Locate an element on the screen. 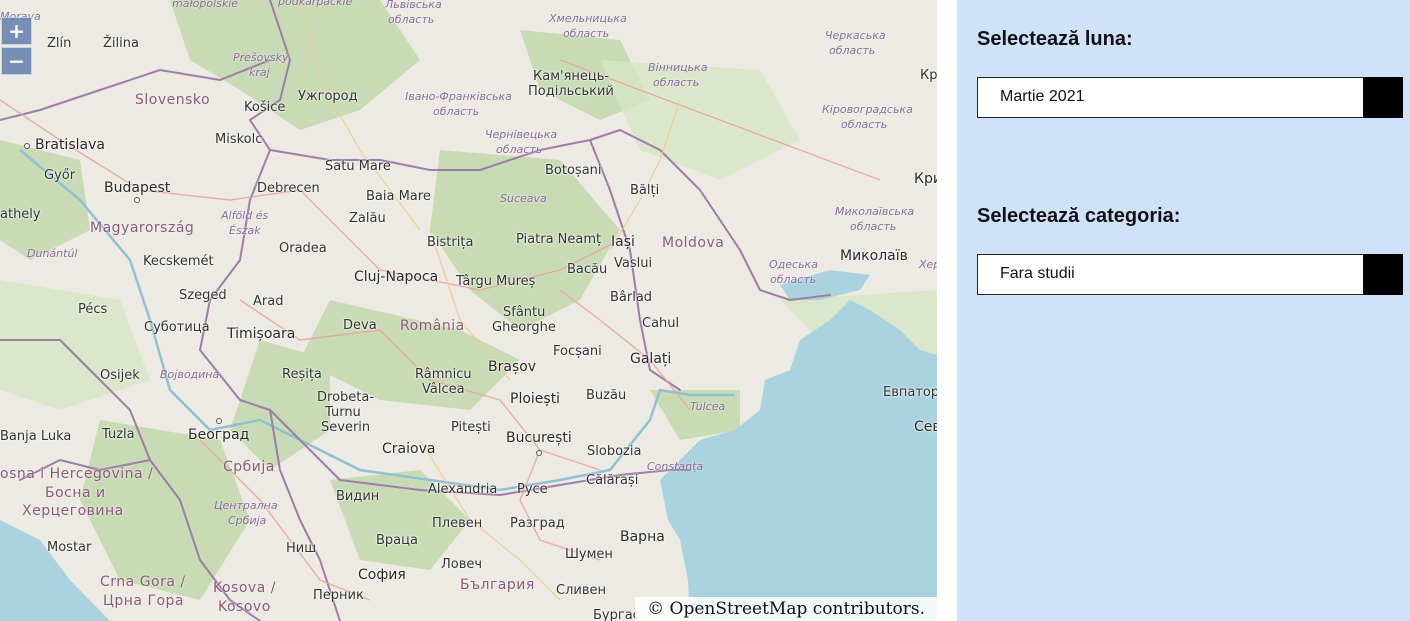 The image size is (1410, 621). country-label-moldova: Moldova is located at coordinates (693, 243).